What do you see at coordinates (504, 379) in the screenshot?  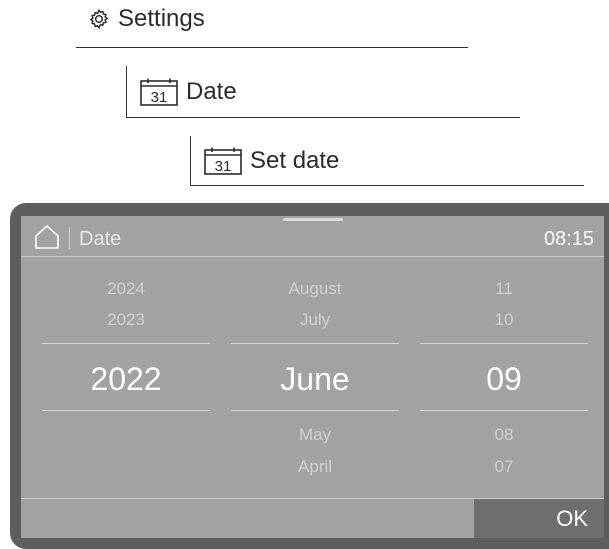 I see `day-selected: 09` at bounding box center [504, 379].